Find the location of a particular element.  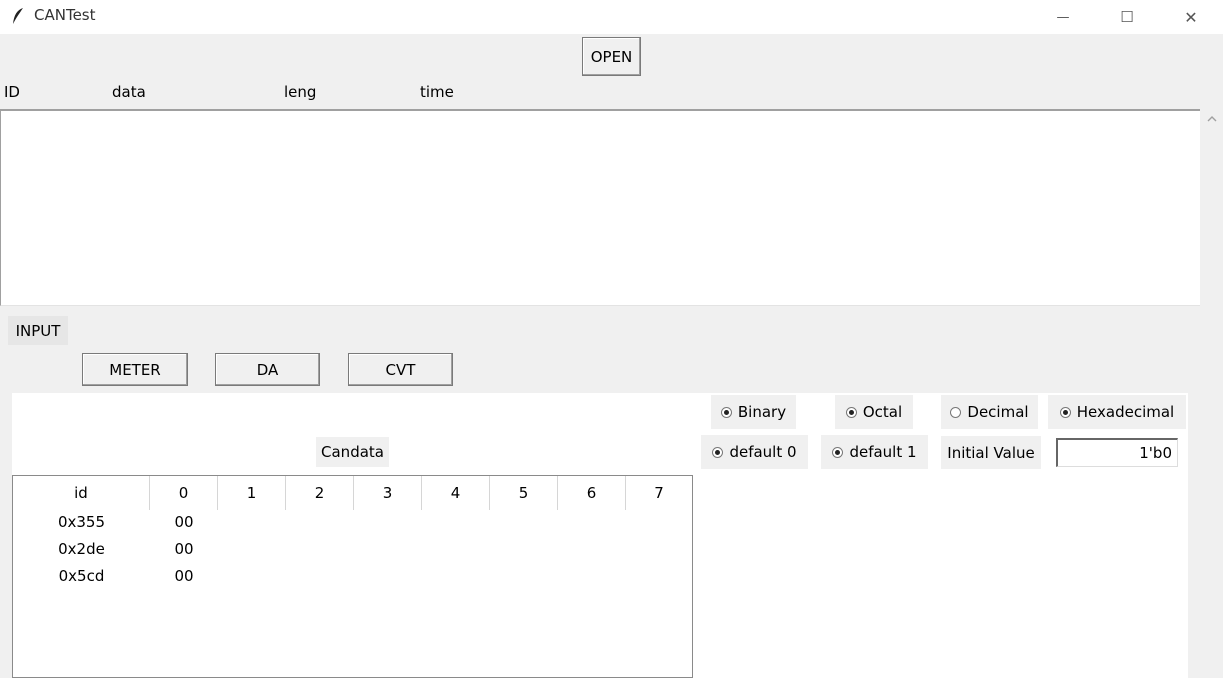

hexadecimal-radio: Hexadecimal is located at coordinates (1117, 412).